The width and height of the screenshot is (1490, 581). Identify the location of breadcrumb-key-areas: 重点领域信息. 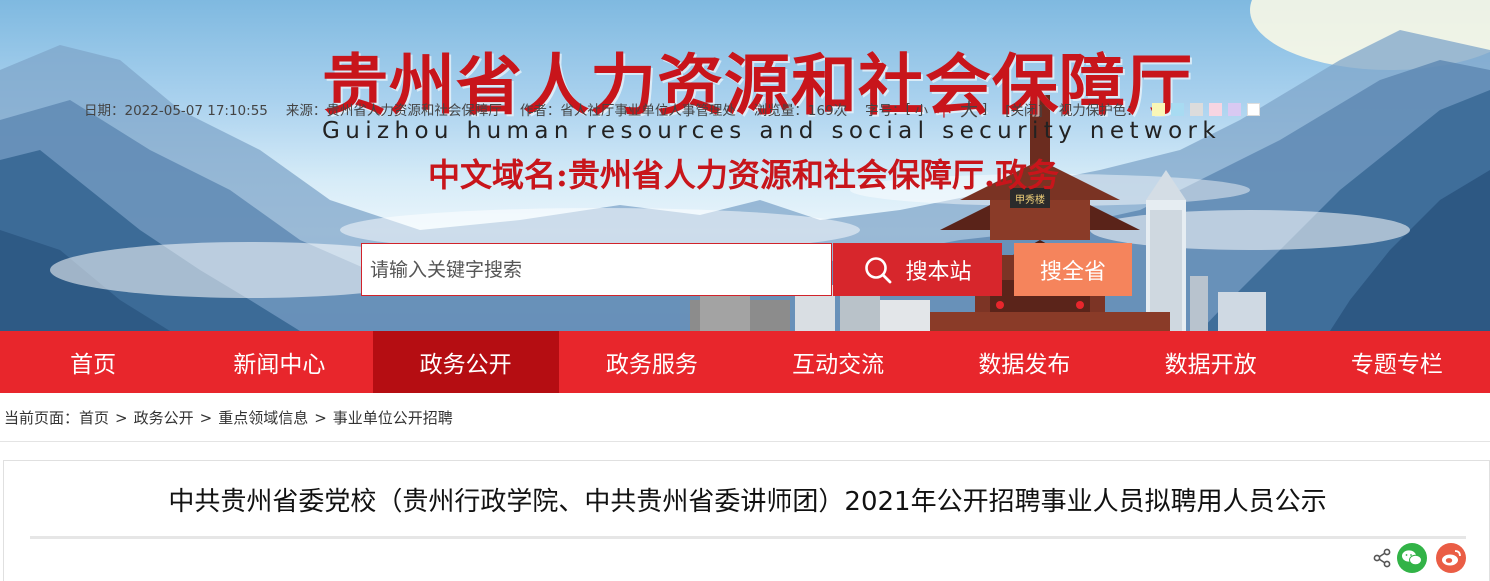
(263, 418).